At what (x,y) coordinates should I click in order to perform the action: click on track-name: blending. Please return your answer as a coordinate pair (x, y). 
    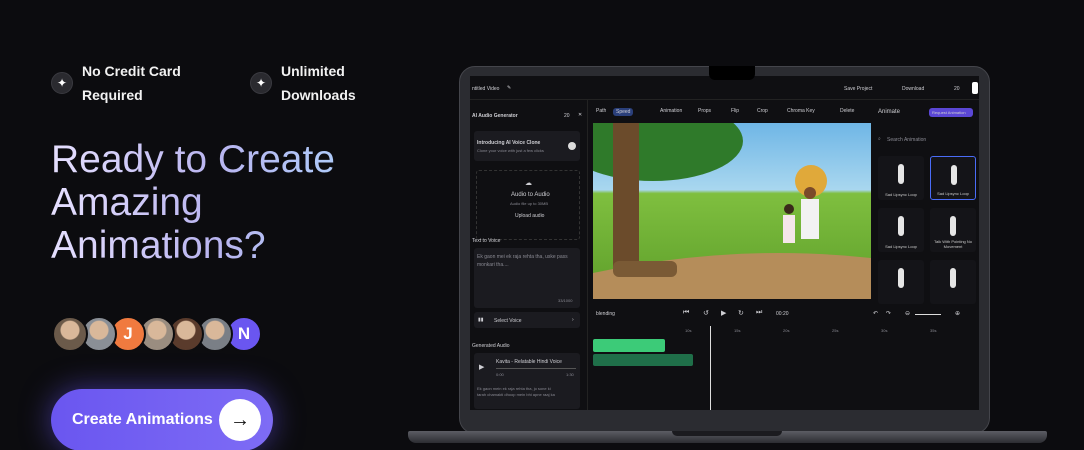
    Looking at the image, I should click on (605, 314).